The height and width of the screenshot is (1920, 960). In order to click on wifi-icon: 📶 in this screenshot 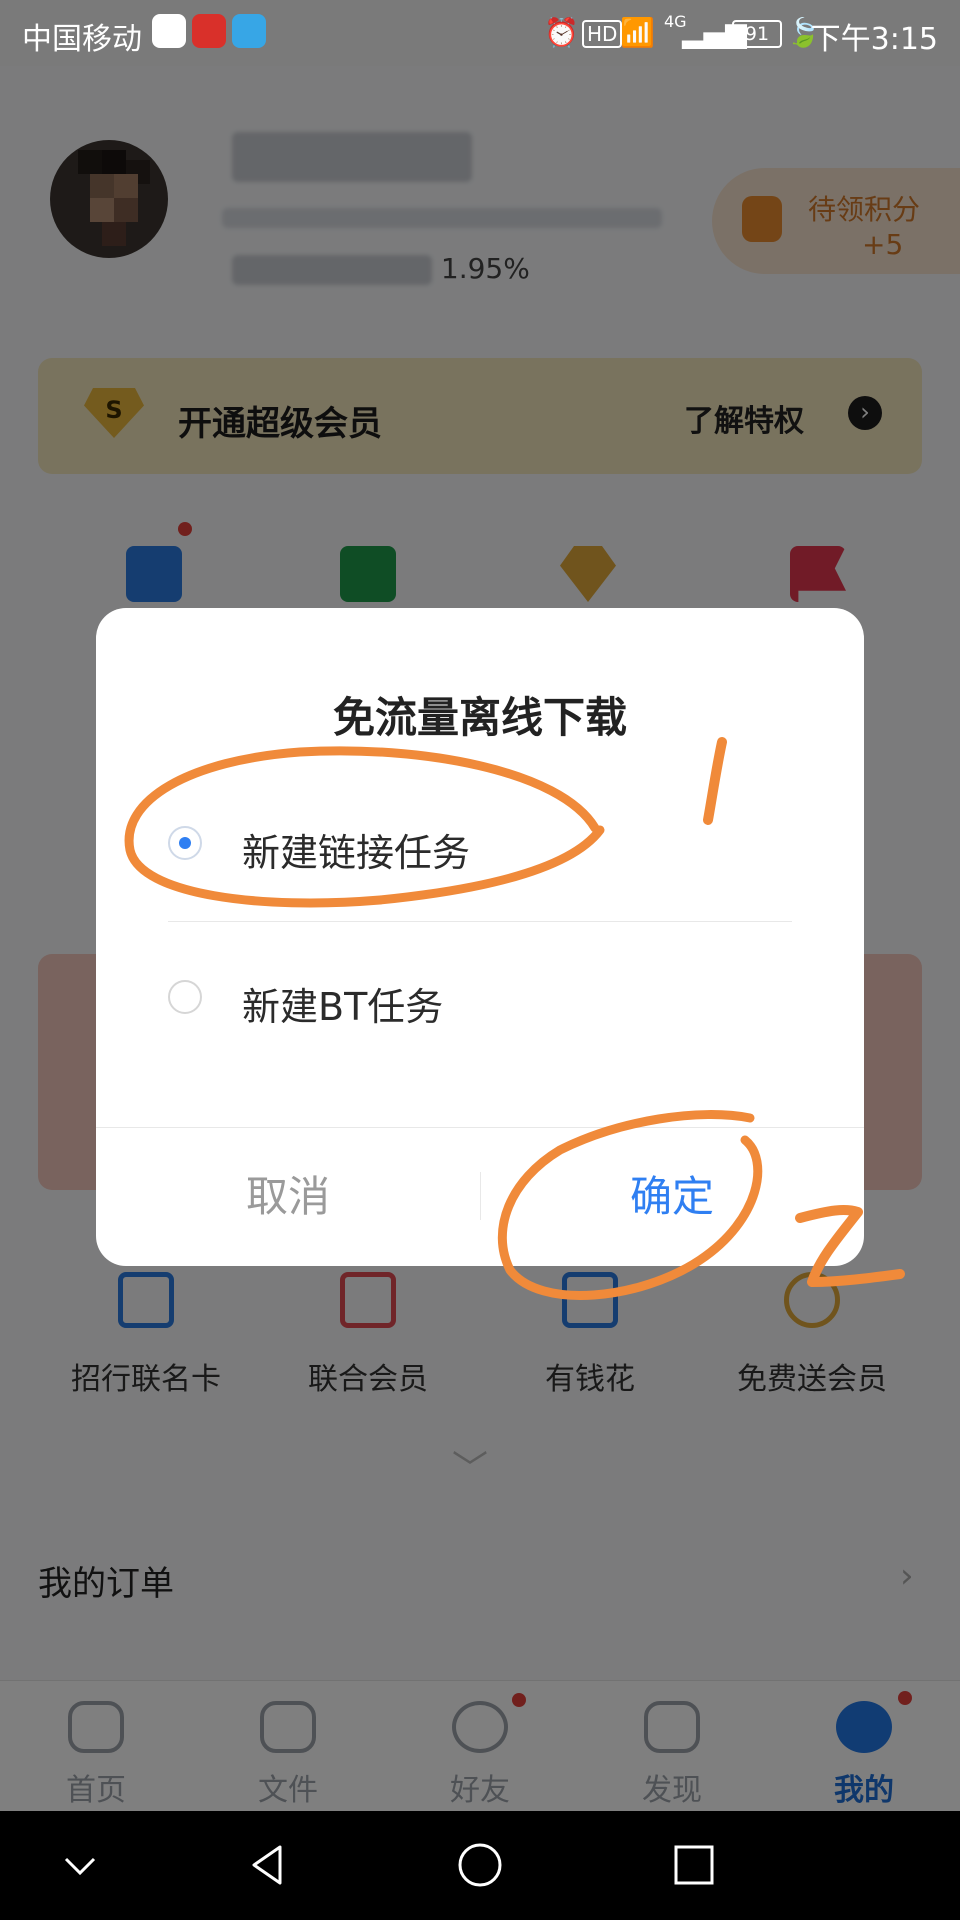, I will do `click(637, 32)`.